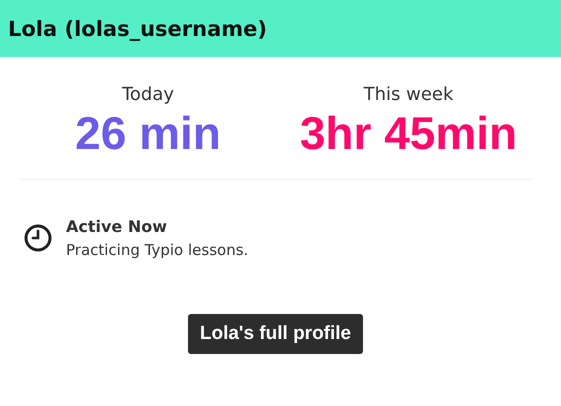 The width and height of the screenshot is (561, 406). I want to click on clock-icon, so click(38, 238).